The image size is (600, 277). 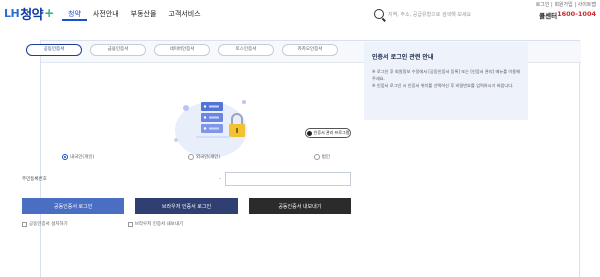 I want to click on tab-kakao-cert: 카카오인증서, so click(x=310, y=50).